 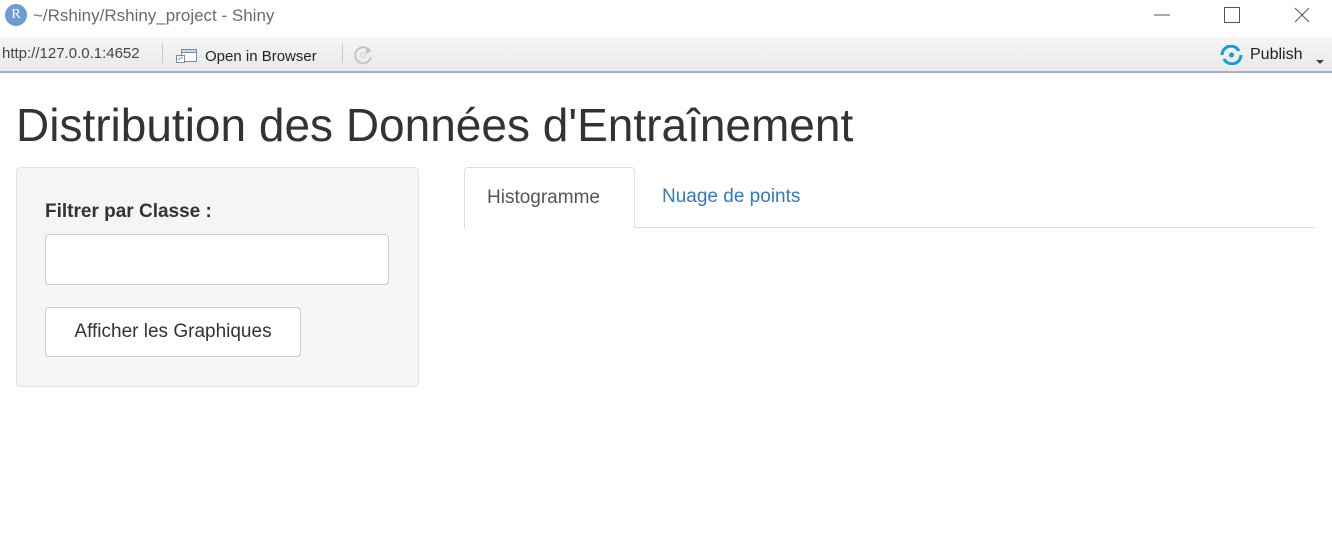 What do you see at coordinates (1232, 16) in the screenshot?
I see `maximize-icon` at bounding box center [1232, 16].